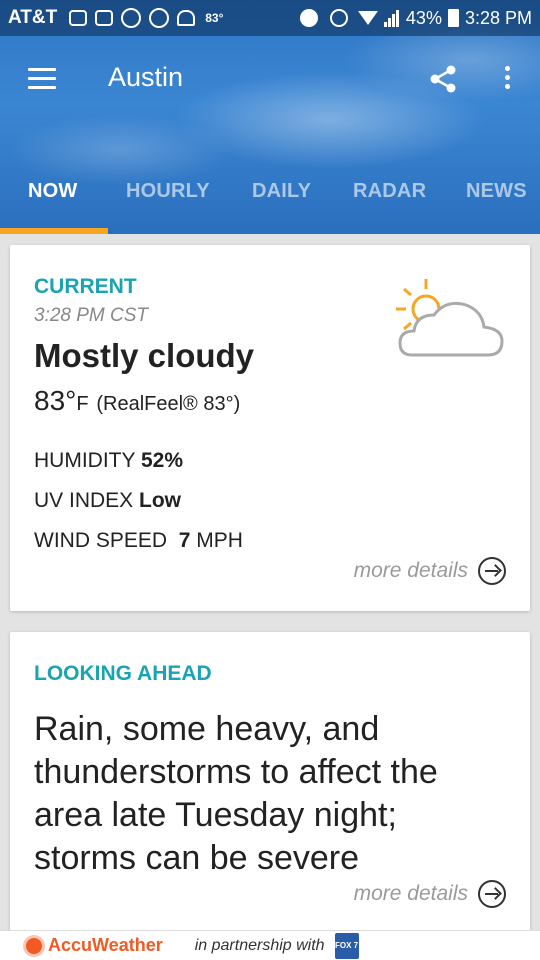 Image resolution: width=540 pixels, height=960 pixels. What do you see at coordinates (168, 191) in the screenshot?
I see `tab-hourly: HOURLY` at bounding box center [168, 191].